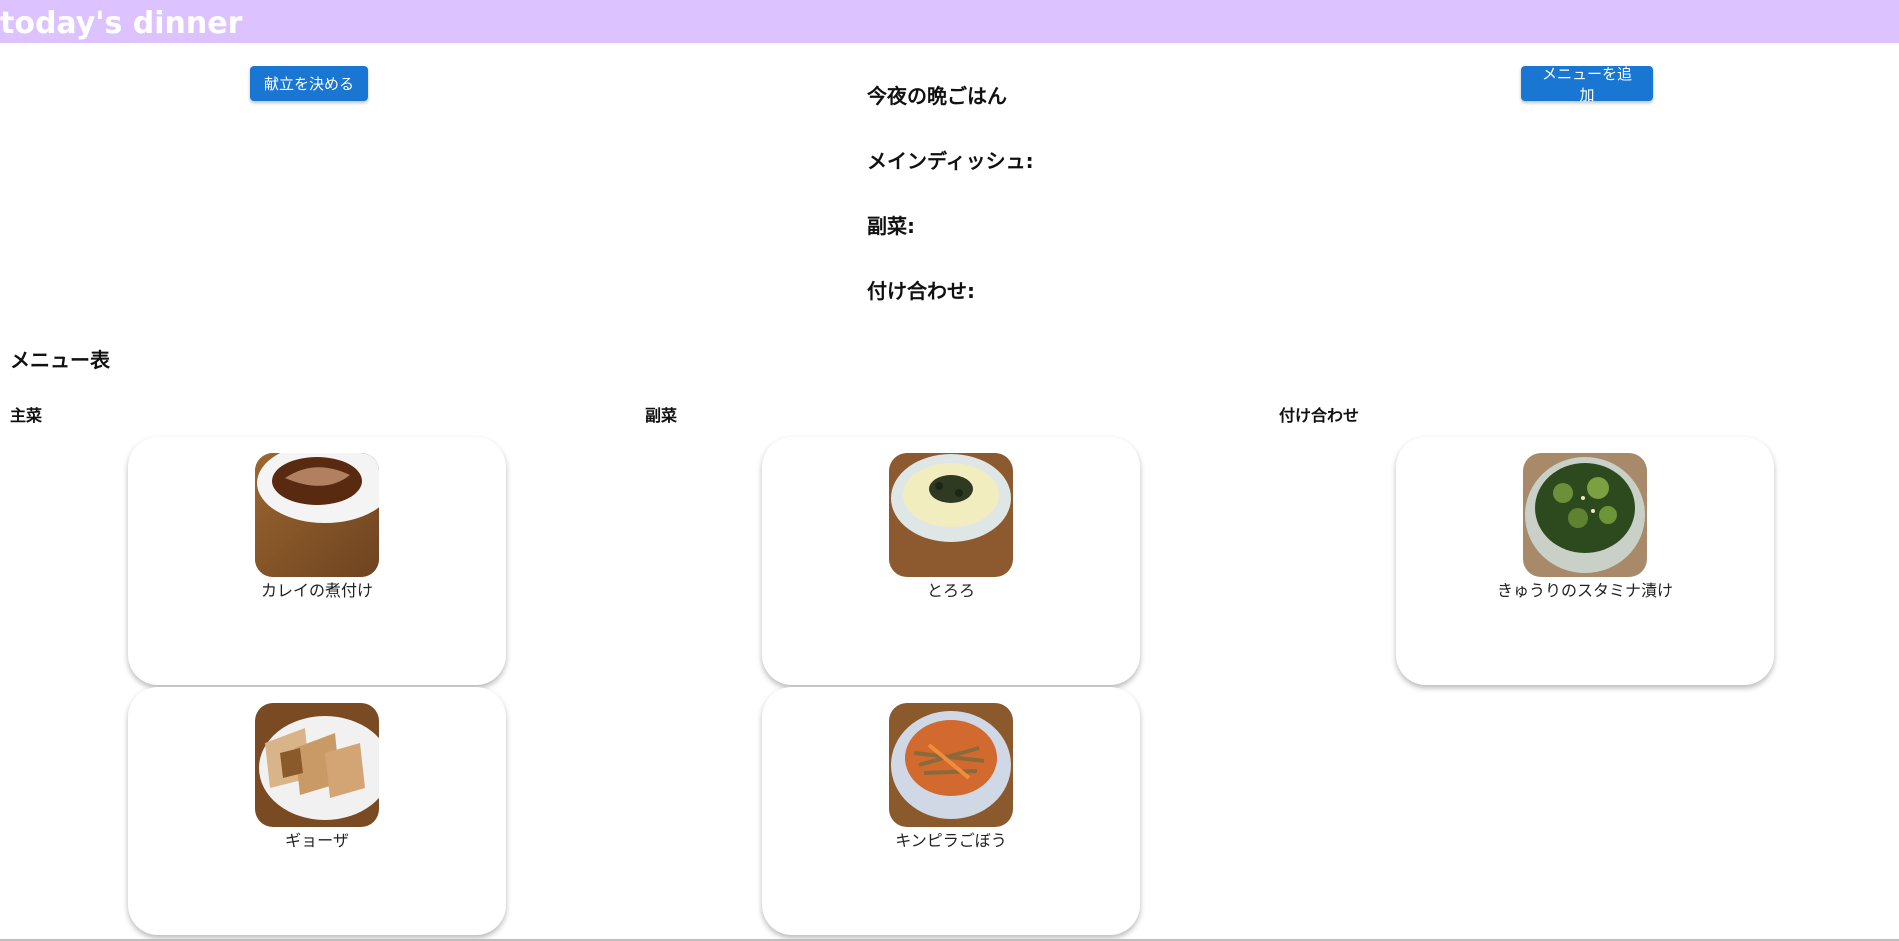 The height and width of the screenshot is (941, 1899). I want to click on menu-item-name: きゅうりのスタミナ漬け, so click(1584, 590).